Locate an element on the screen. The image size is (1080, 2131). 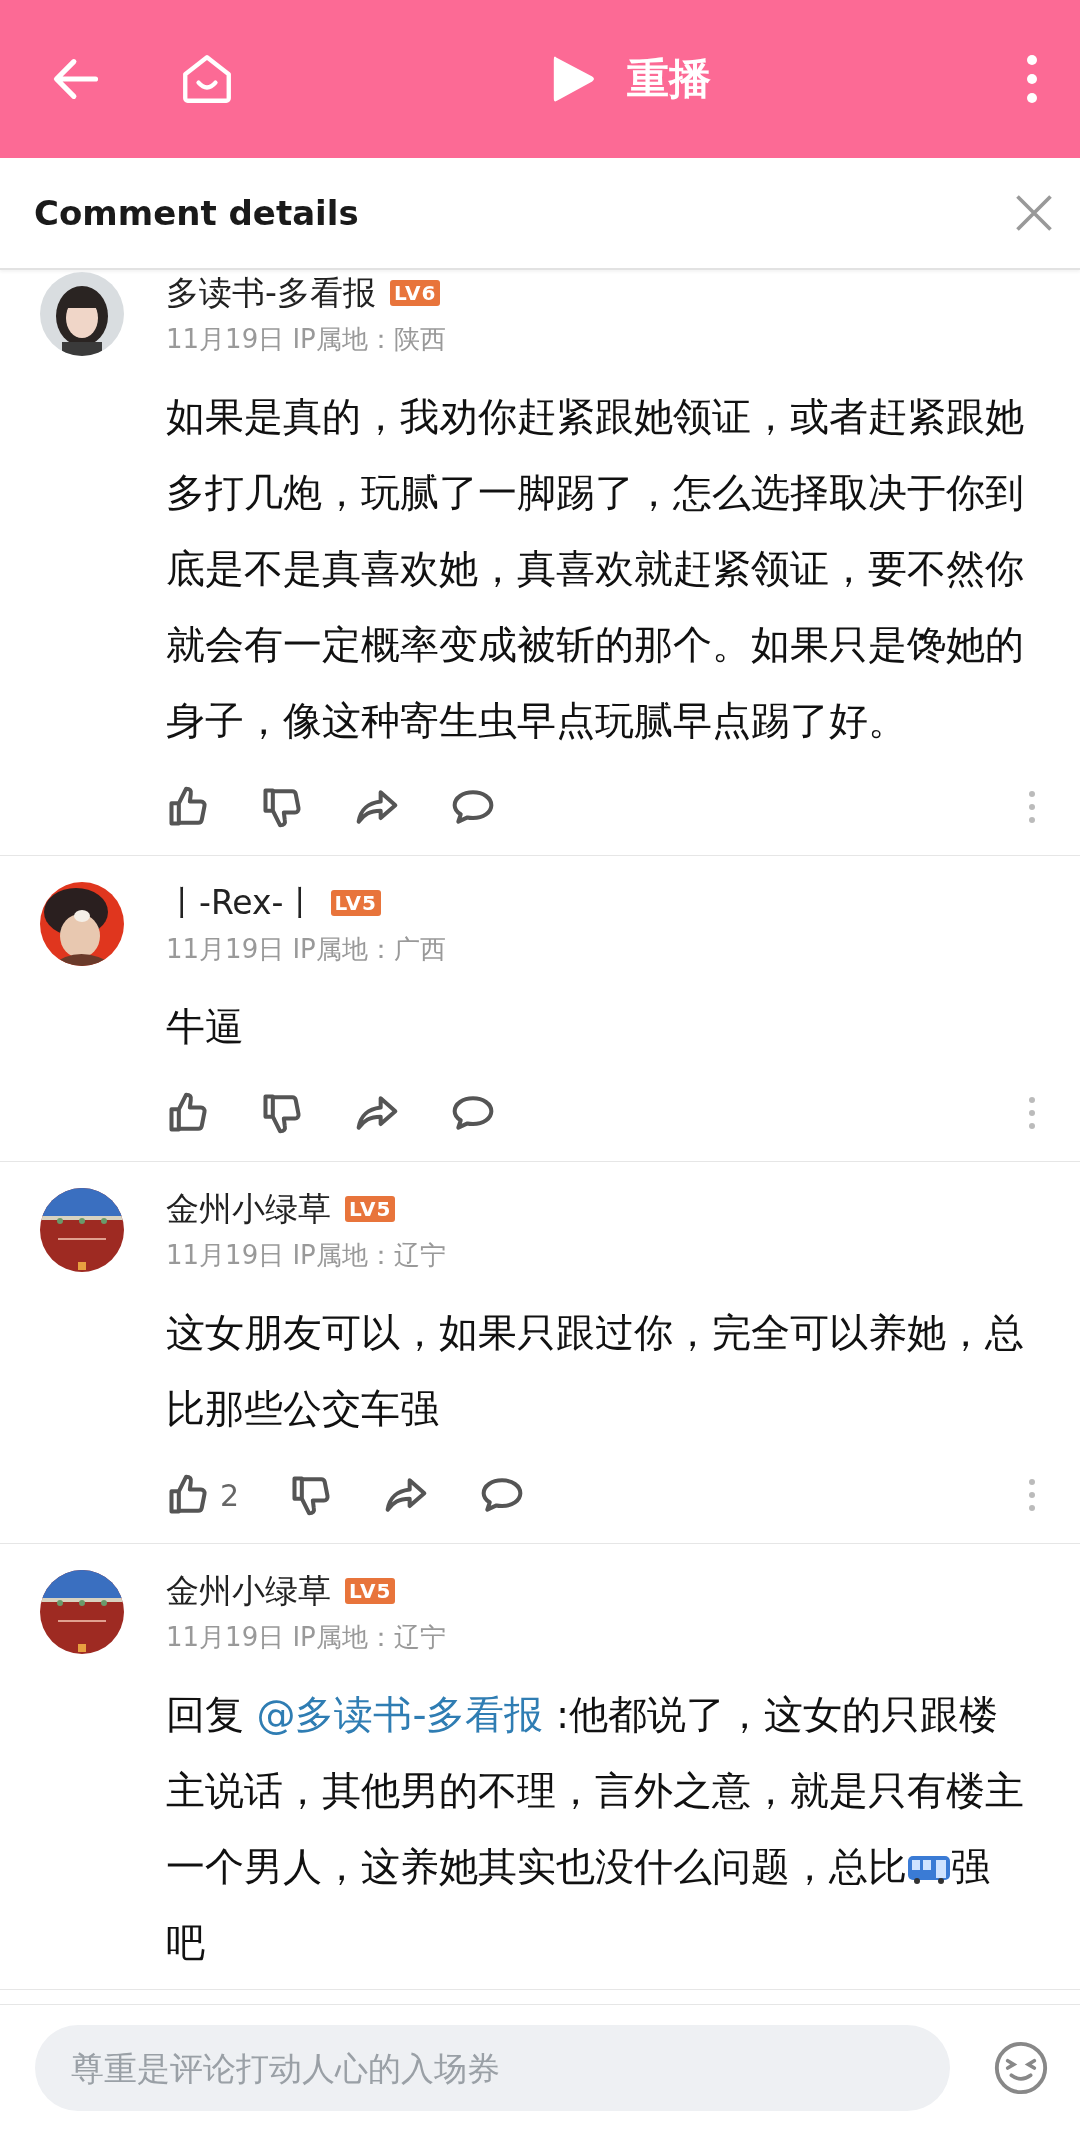
comment-text: 牛逼 is located at coordinates (205, 1027).